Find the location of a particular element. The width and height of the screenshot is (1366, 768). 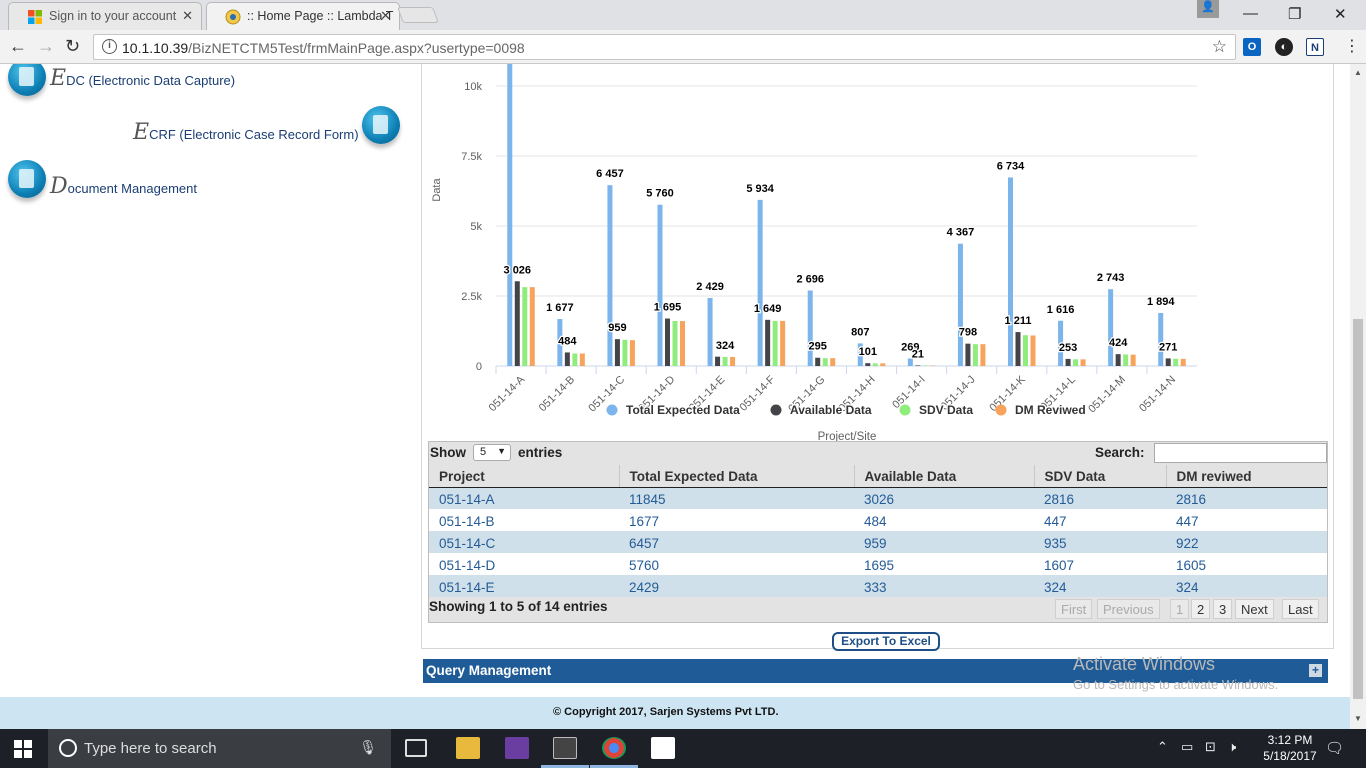

table-cell: 051-14-E is located at coordinates (524, 586).